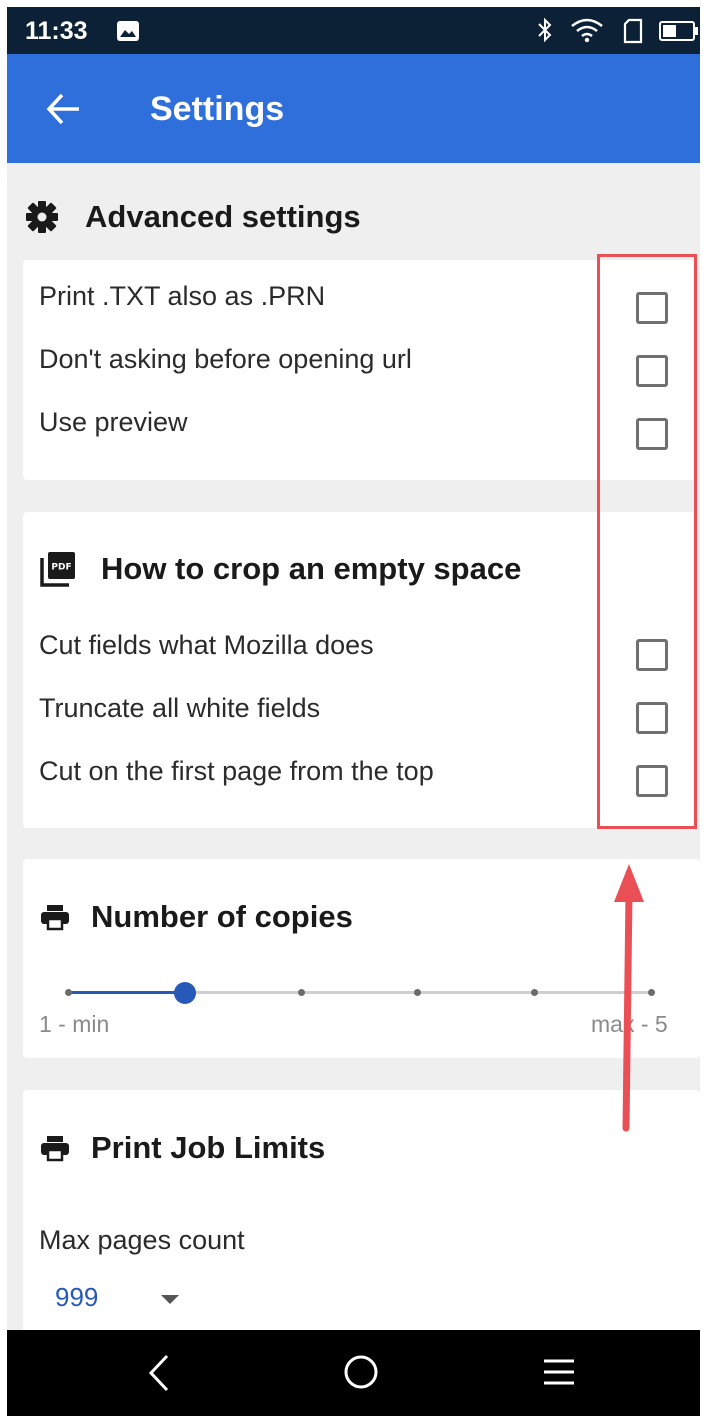 The height and width of the screenshot is (1416, 708). I want to click on sim-icon, so click(633, 31).